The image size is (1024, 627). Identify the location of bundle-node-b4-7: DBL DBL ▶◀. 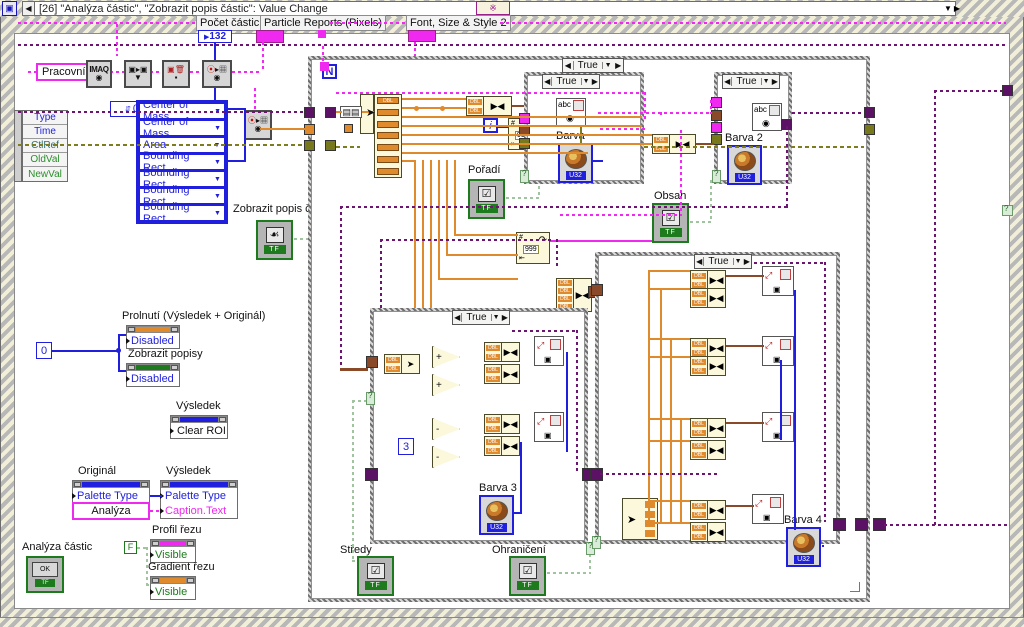
(708, 510).